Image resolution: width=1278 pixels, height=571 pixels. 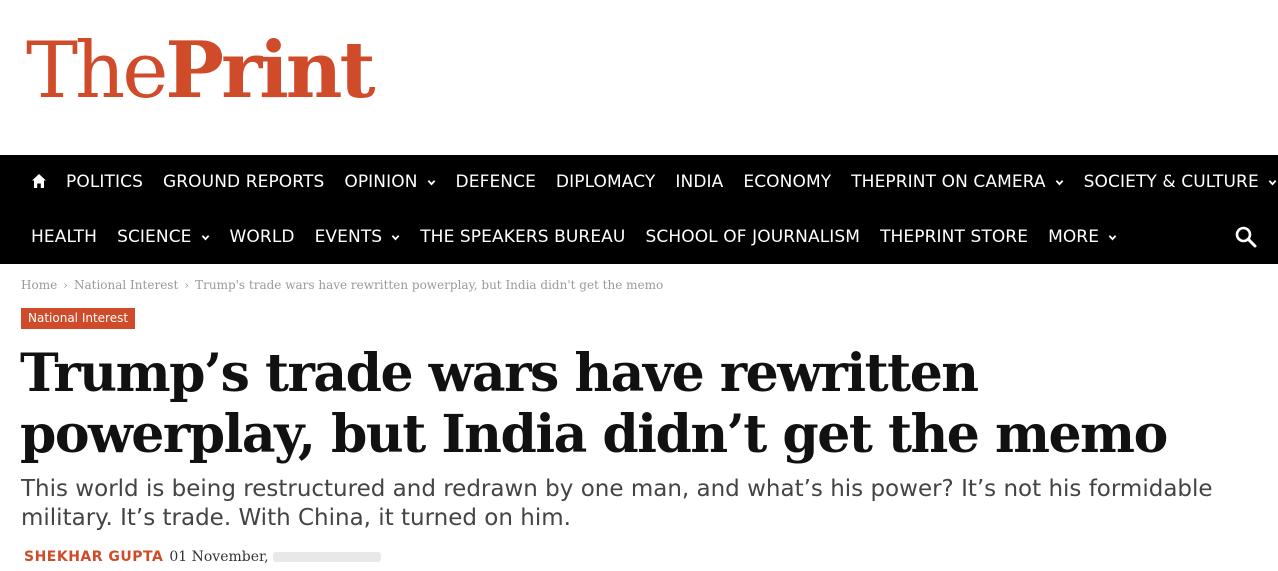 I want to click on nav-item-label: INDIA, so click(x=699, y=182).